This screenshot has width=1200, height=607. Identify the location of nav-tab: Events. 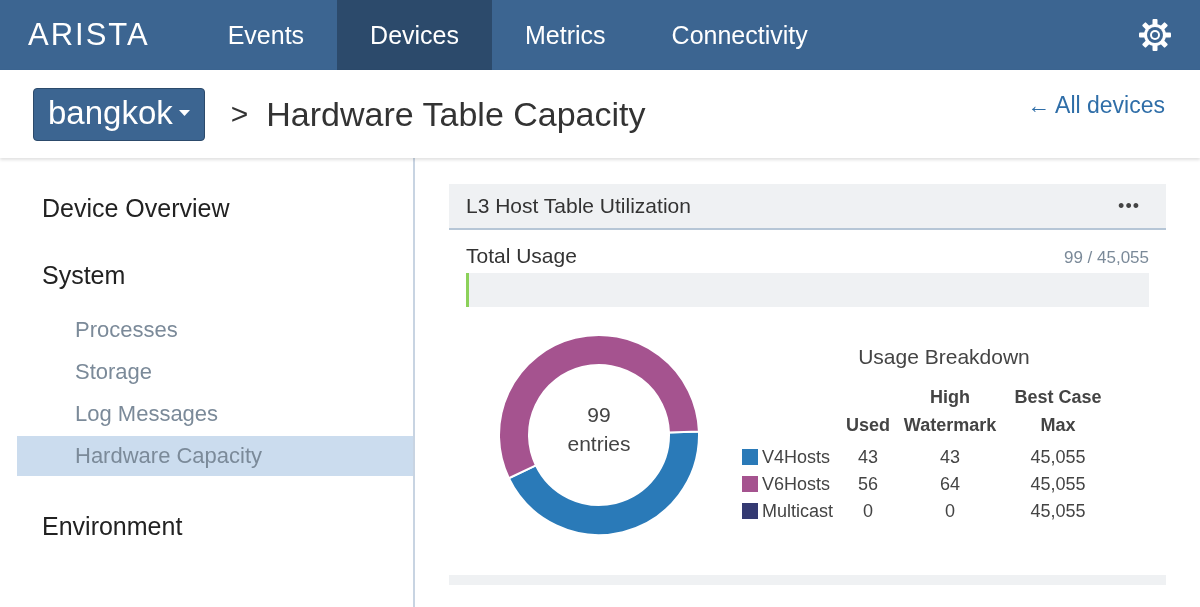
(266, 35).